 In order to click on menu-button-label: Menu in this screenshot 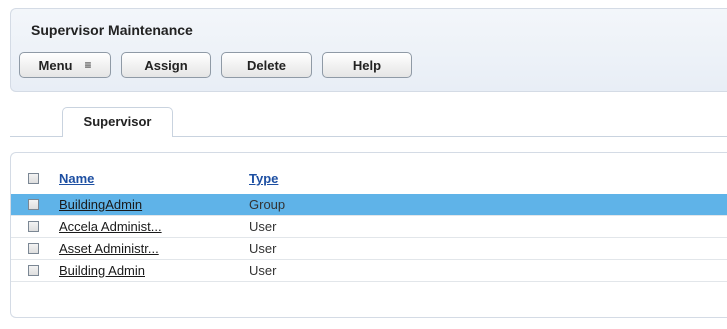, I will do `click(55, 65)`.